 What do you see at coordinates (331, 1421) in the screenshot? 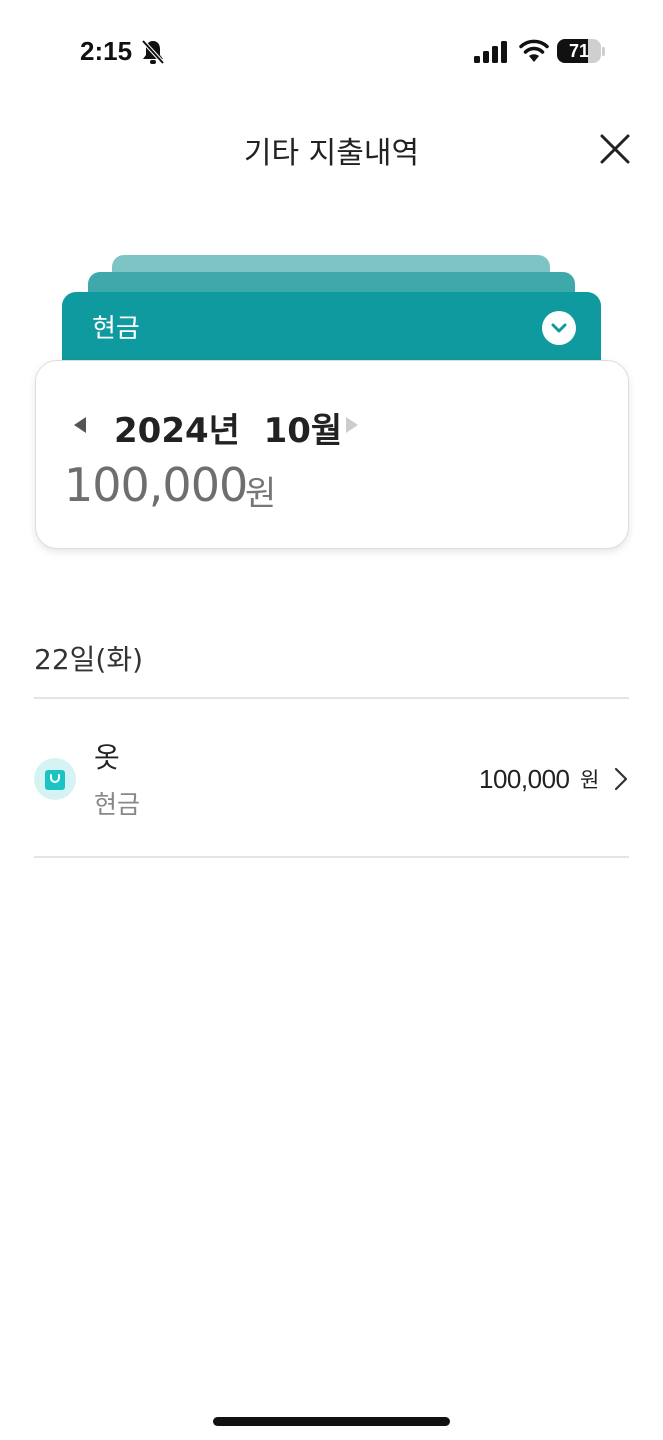
I see `home-indicator` at bounding box center [331, 1421].